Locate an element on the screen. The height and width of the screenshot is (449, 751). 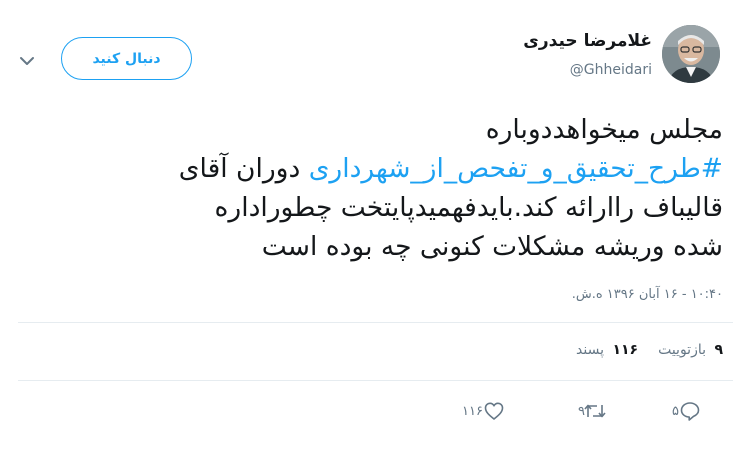
display-name: غلامرضا حیدری is located at coordinates (587, 41).